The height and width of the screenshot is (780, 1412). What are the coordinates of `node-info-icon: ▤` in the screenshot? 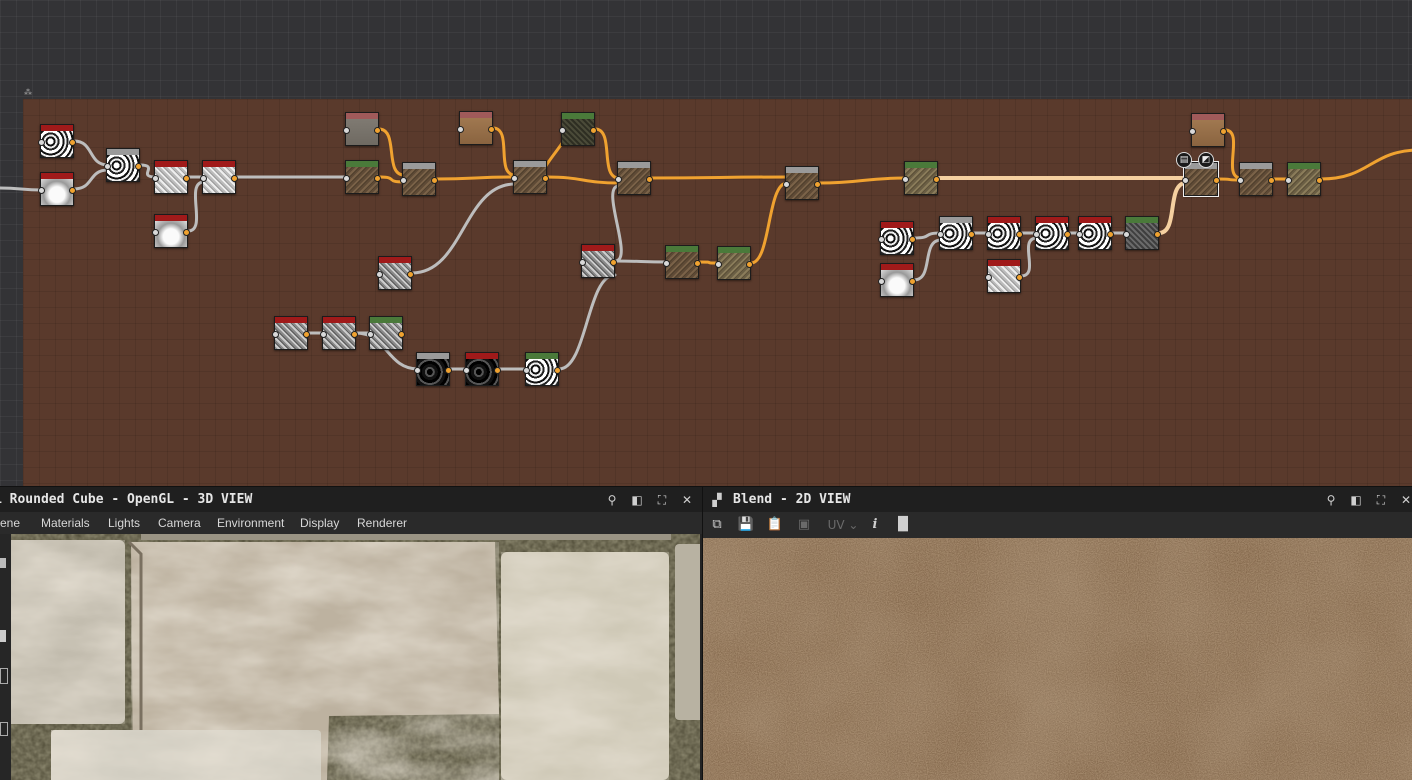 It's located at (1184, 160).